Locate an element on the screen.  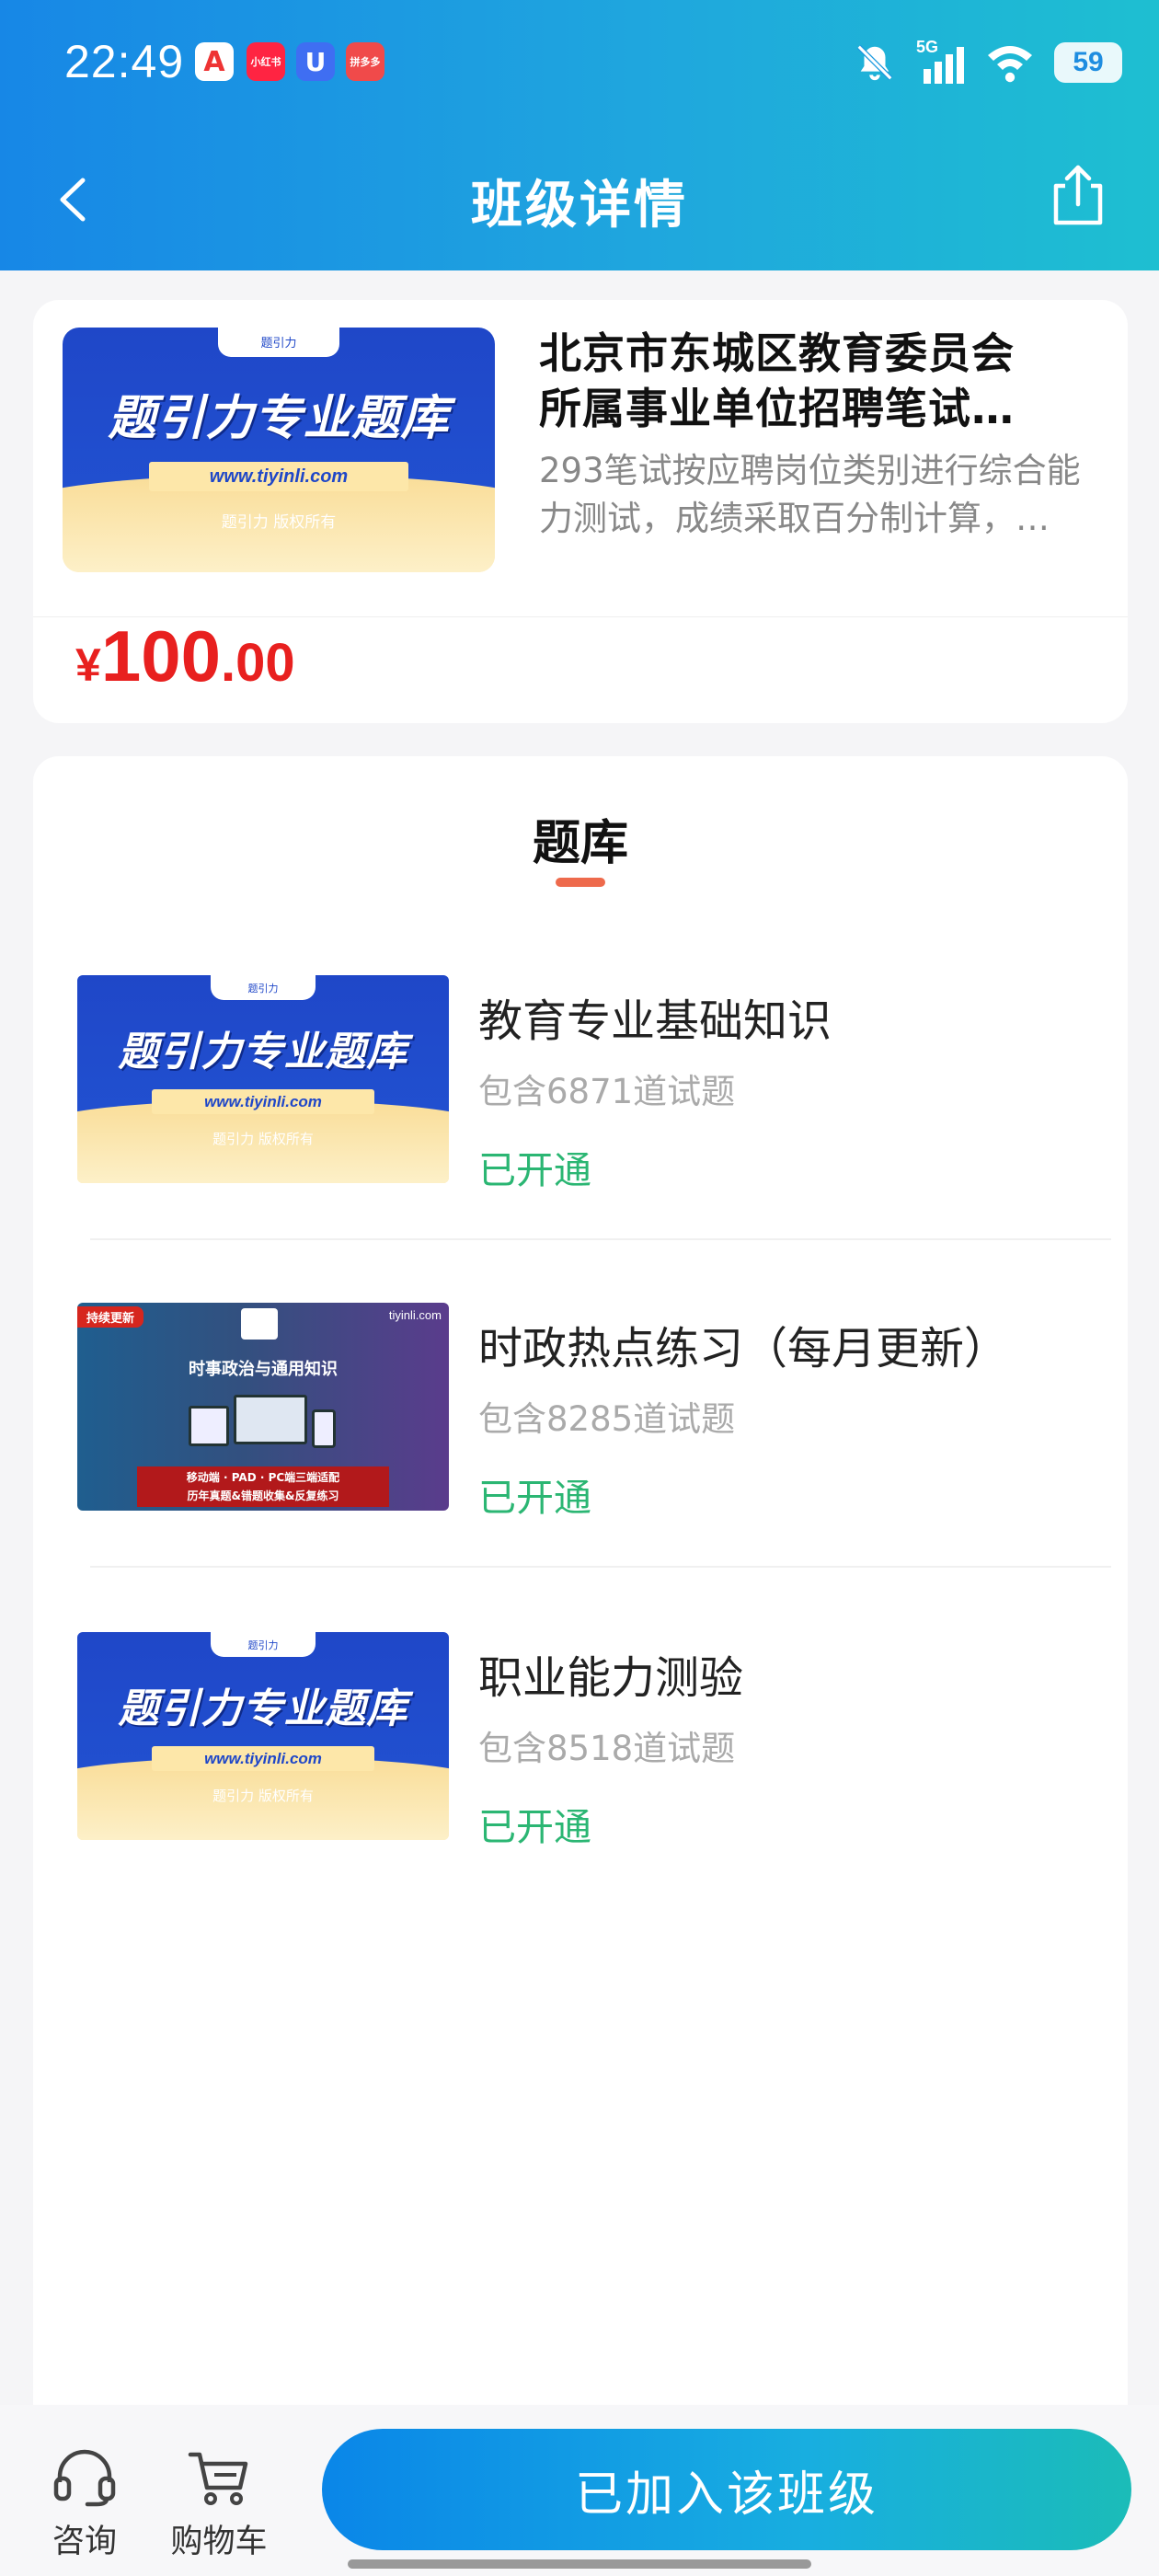
app-notification-icon: A is located at coordinates (214, 61).